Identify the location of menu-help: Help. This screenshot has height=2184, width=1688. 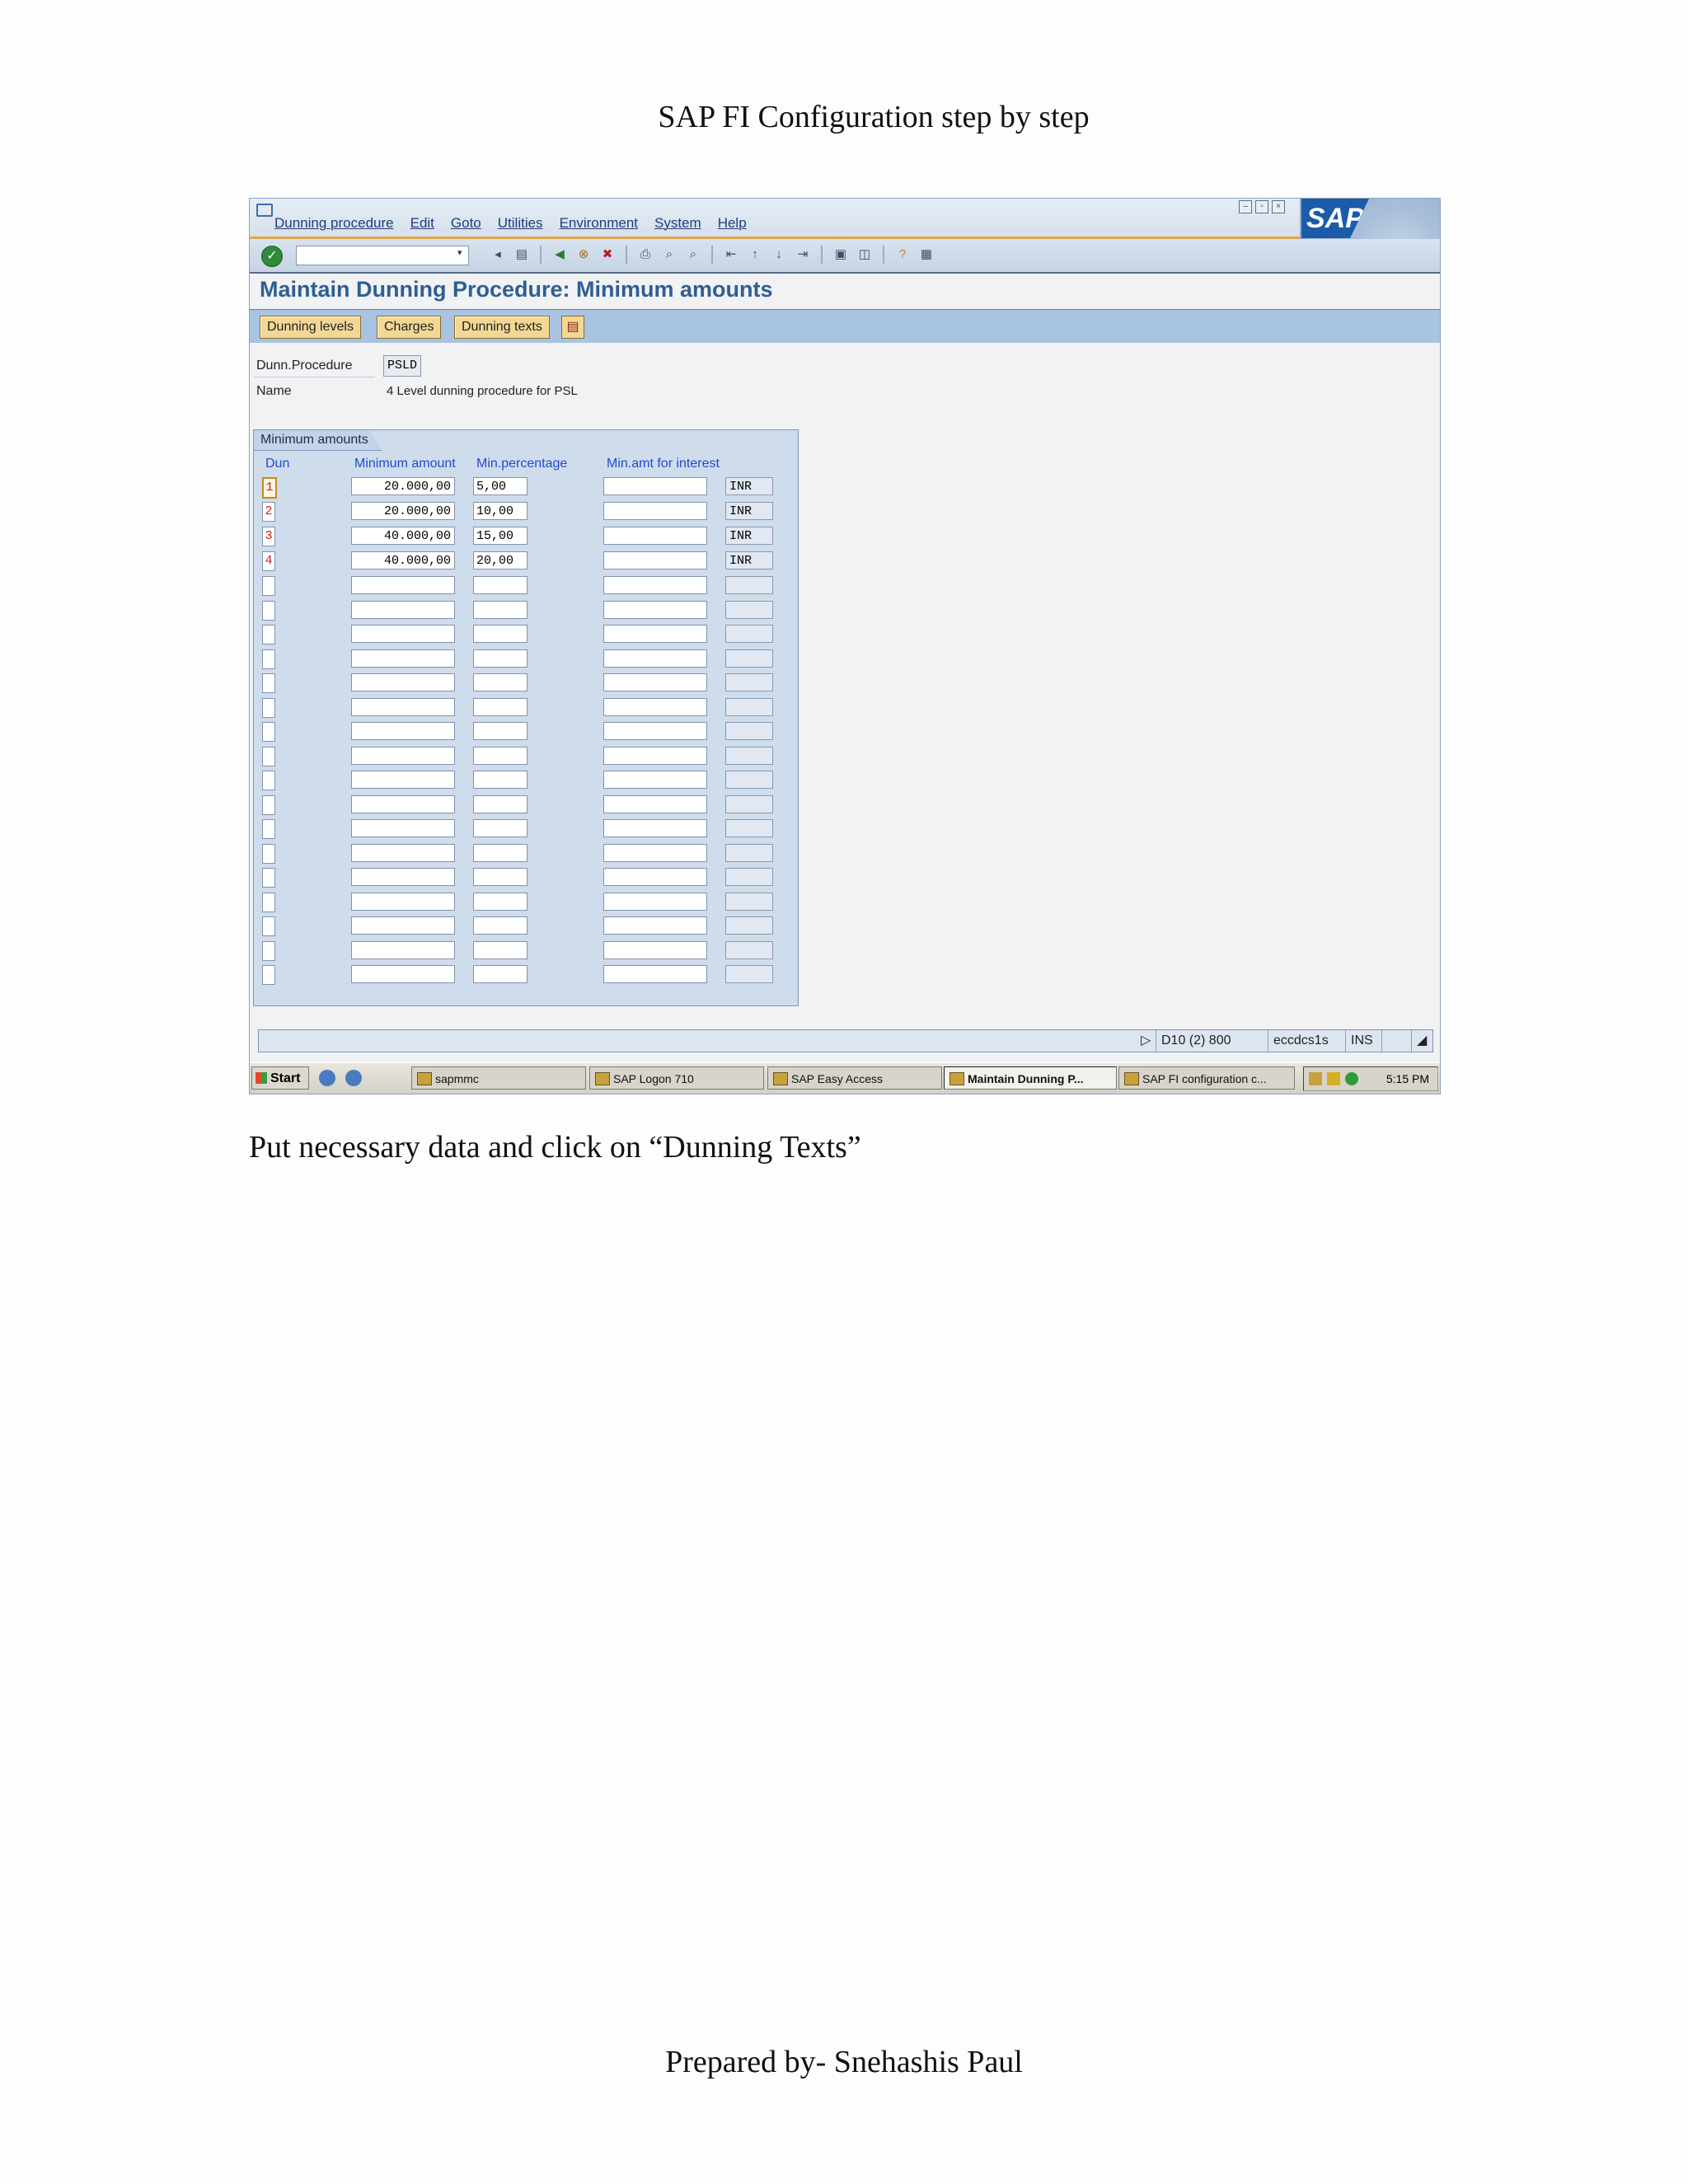
(733, 223).